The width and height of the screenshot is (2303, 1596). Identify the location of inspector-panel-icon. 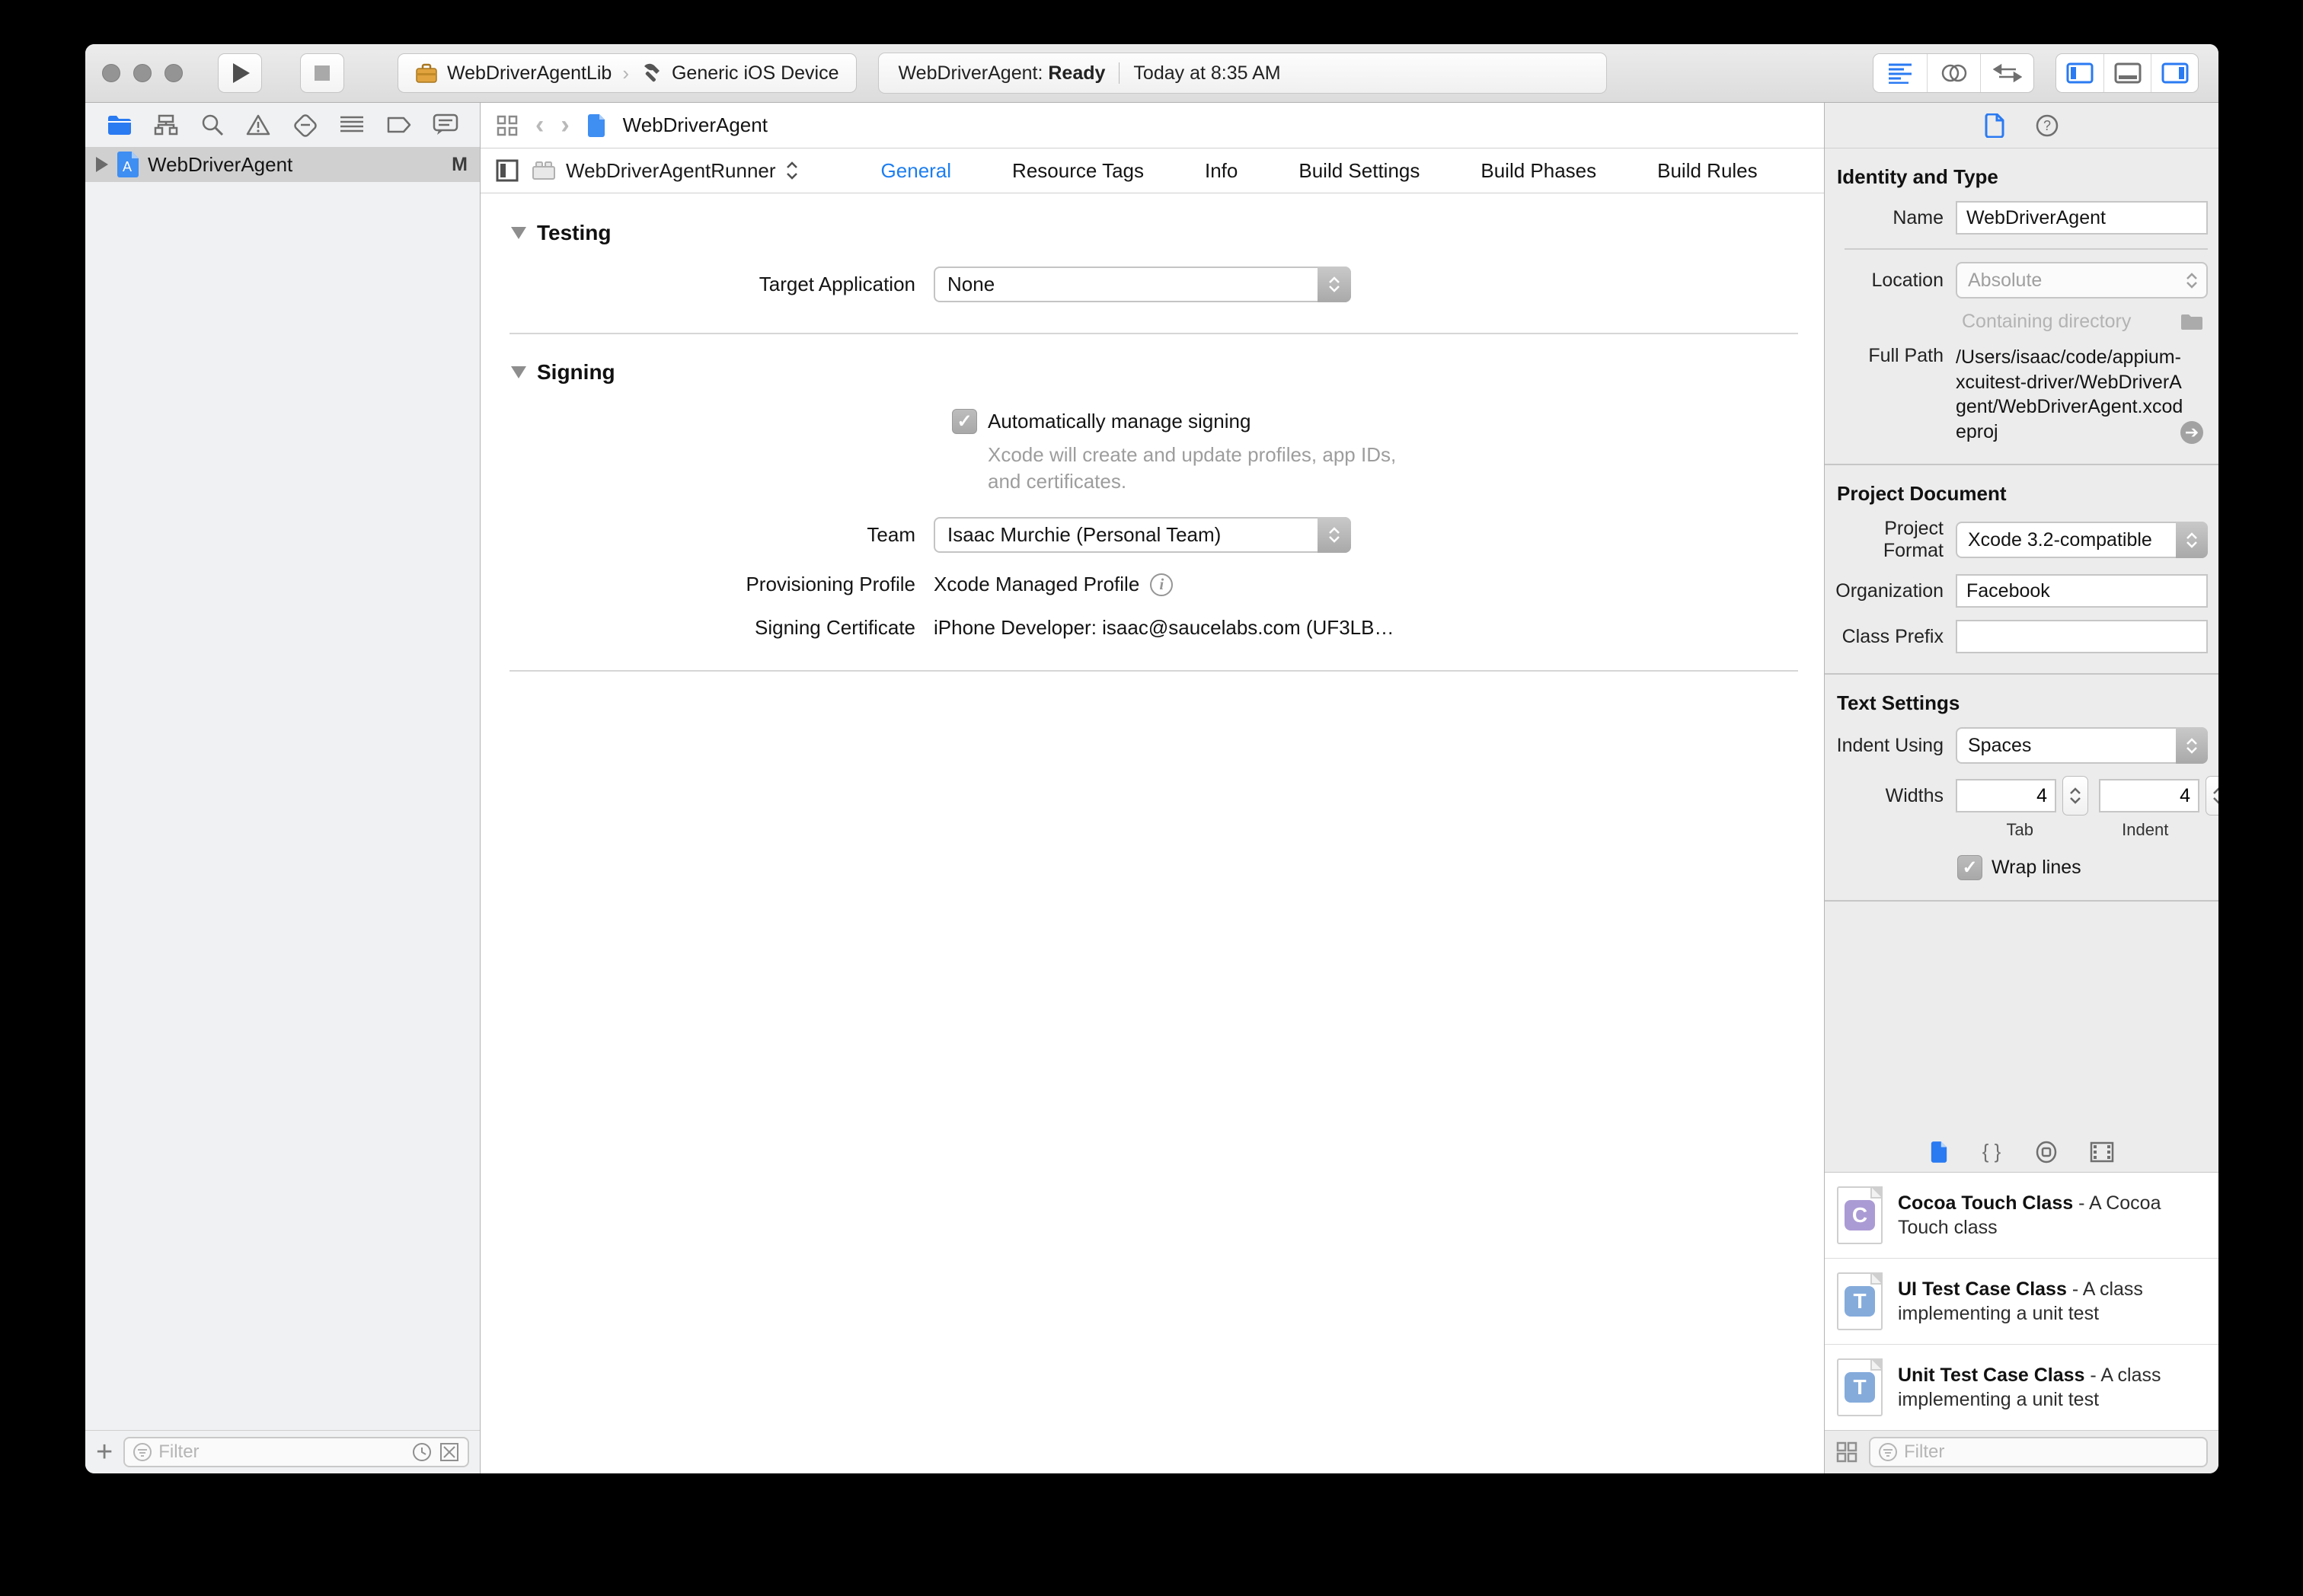
(2174, 73).